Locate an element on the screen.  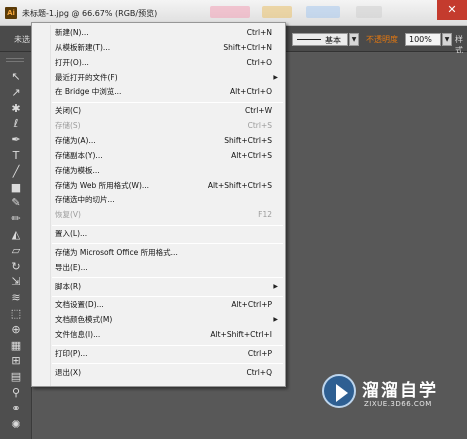
file-menu-item: 在 Bridge 中浏览... Alt+Ctrl+O is located at coordinates (159, 91).